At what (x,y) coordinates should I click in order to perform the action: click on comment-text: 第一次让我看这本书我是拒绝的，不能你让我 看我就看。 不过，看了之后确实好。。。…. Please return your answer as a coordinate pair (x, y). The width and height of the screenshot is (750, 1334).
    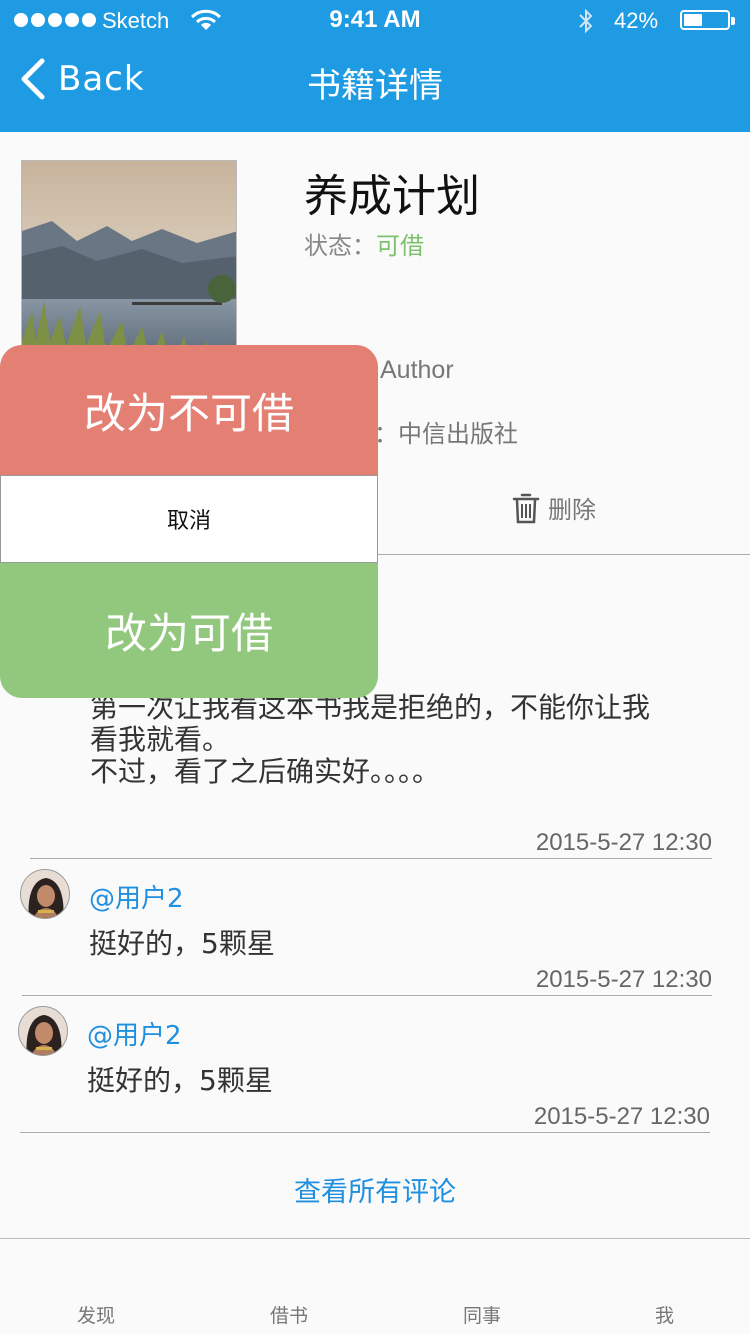
    Looking at the image, I should click on (370, 739).